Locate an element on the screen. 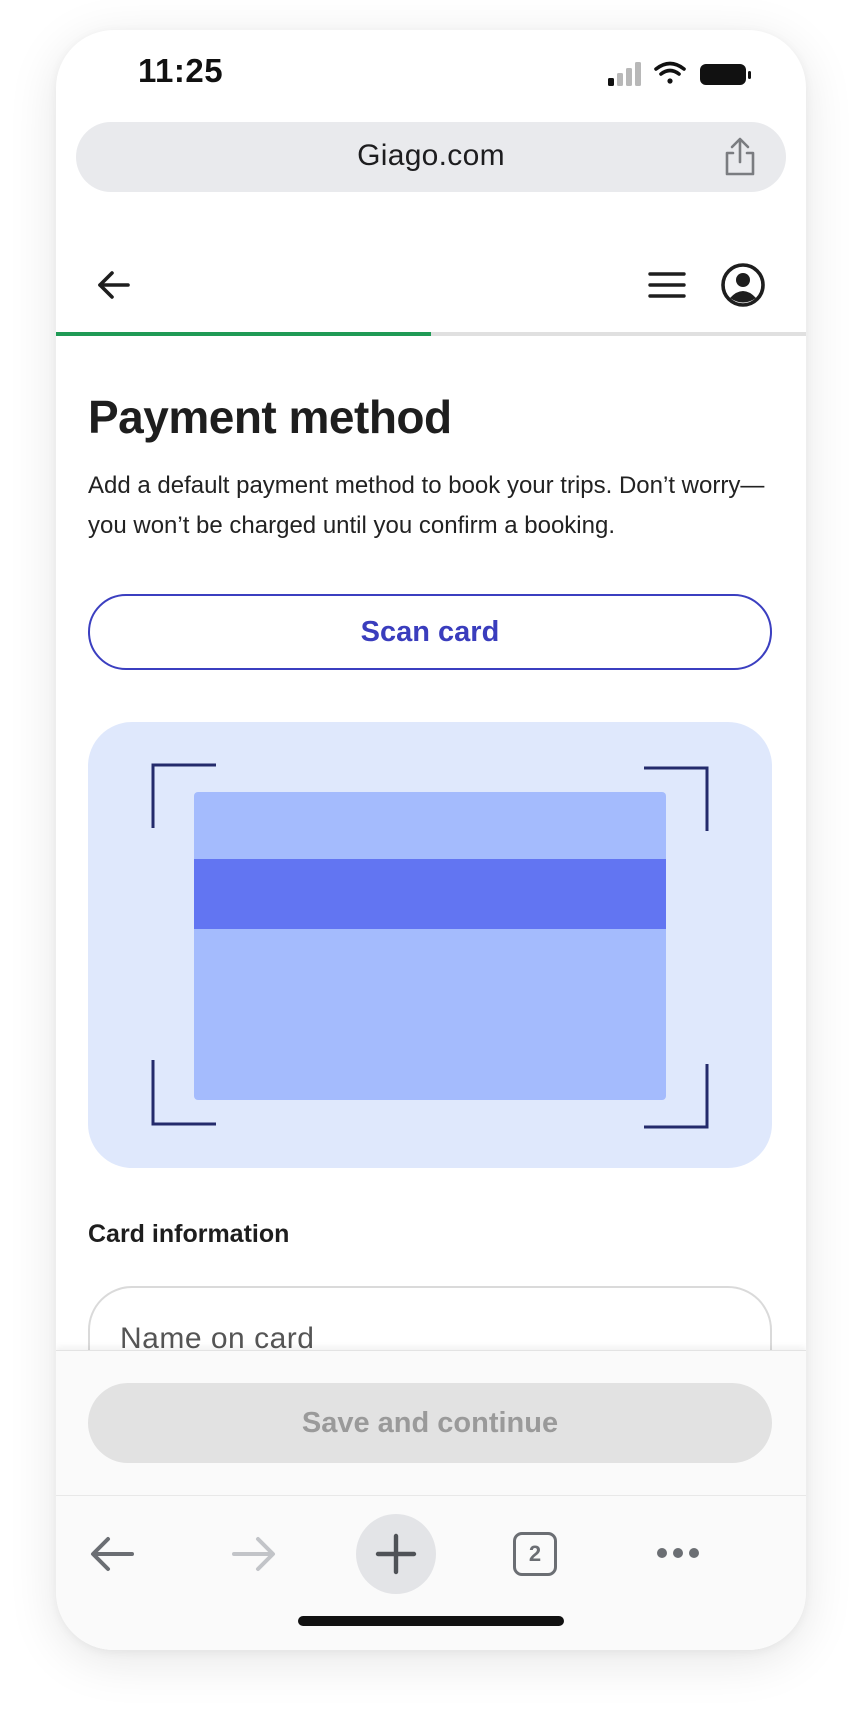 The width and height of the screenshot is (862, 1736). scan-card-button: Scan card is located at coordinates (430, 632).